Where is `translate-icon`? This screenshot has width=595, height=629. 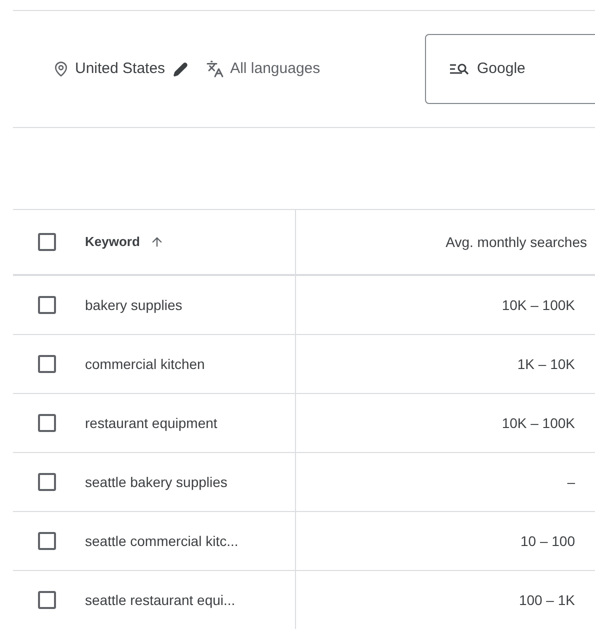 translate-icon is located at coordinates (215, 69).